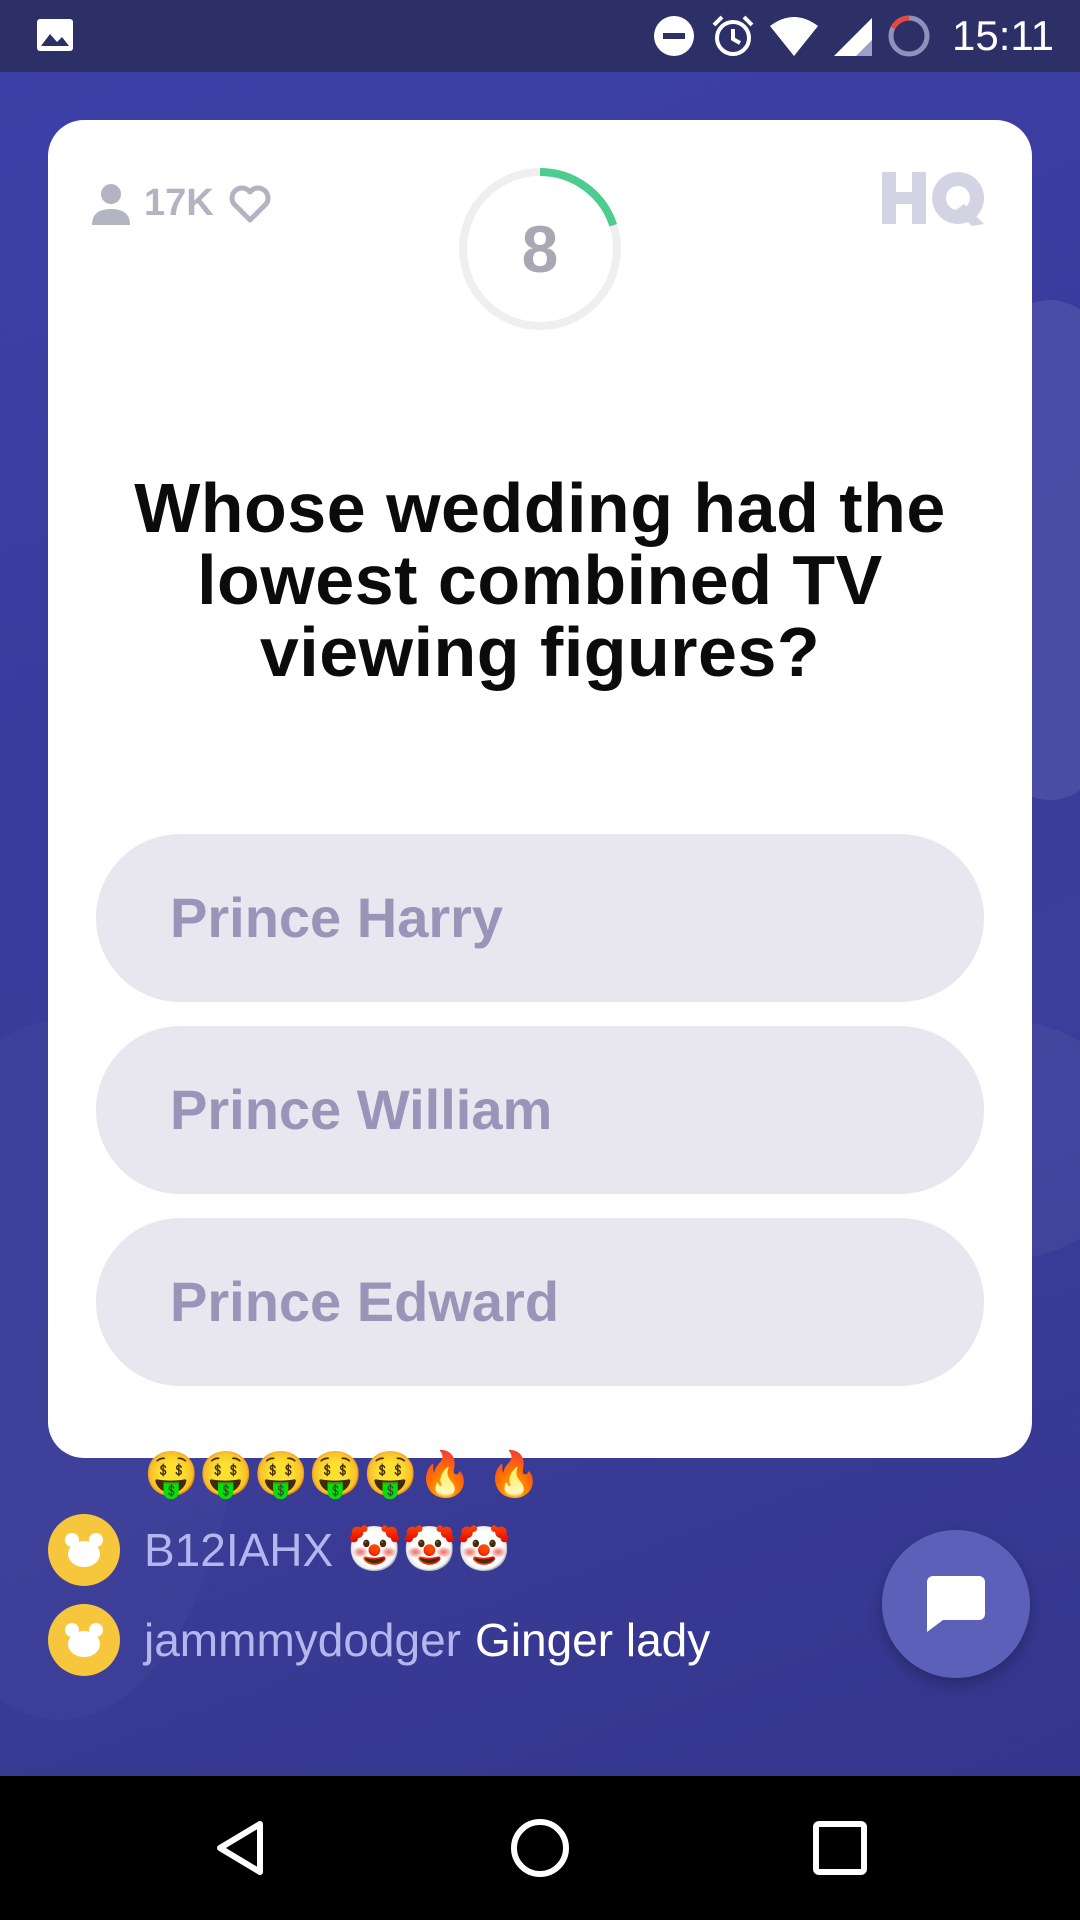 The height and width of the screenshot is (1920, 1080). Describe the element at coordinates (302, 1640) in the screenshot. I see `chat-username: jammmydodger` at that location.